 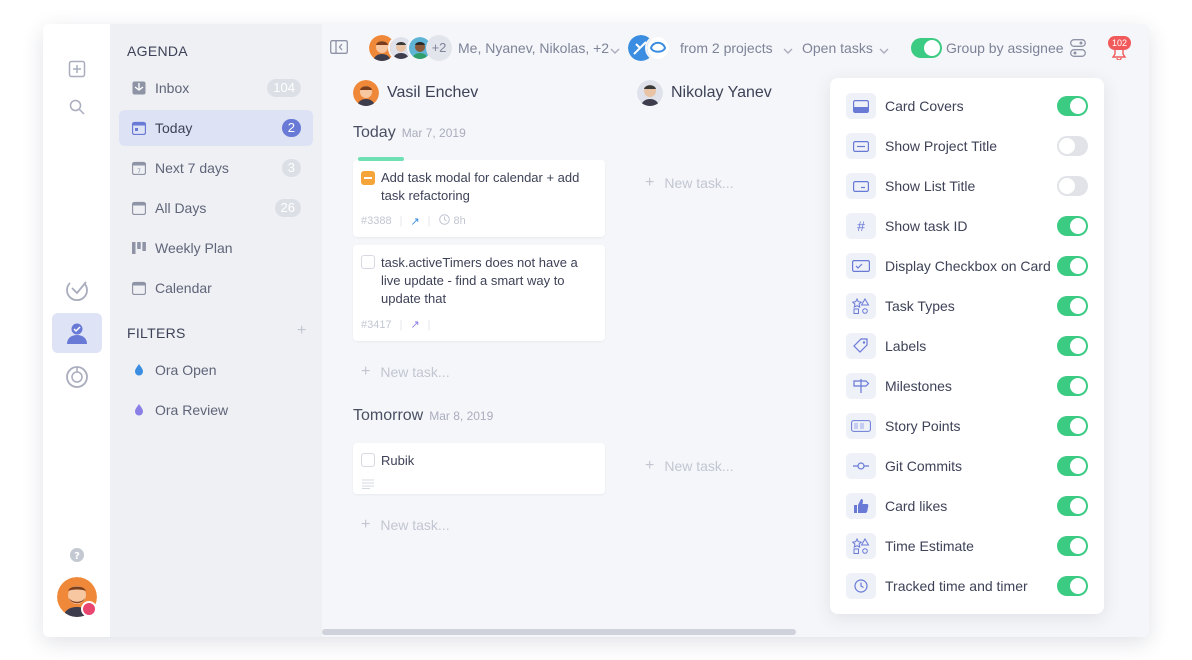 I want to click on assignee-name: Nikolay Yanev, so click(x=721, y=92).